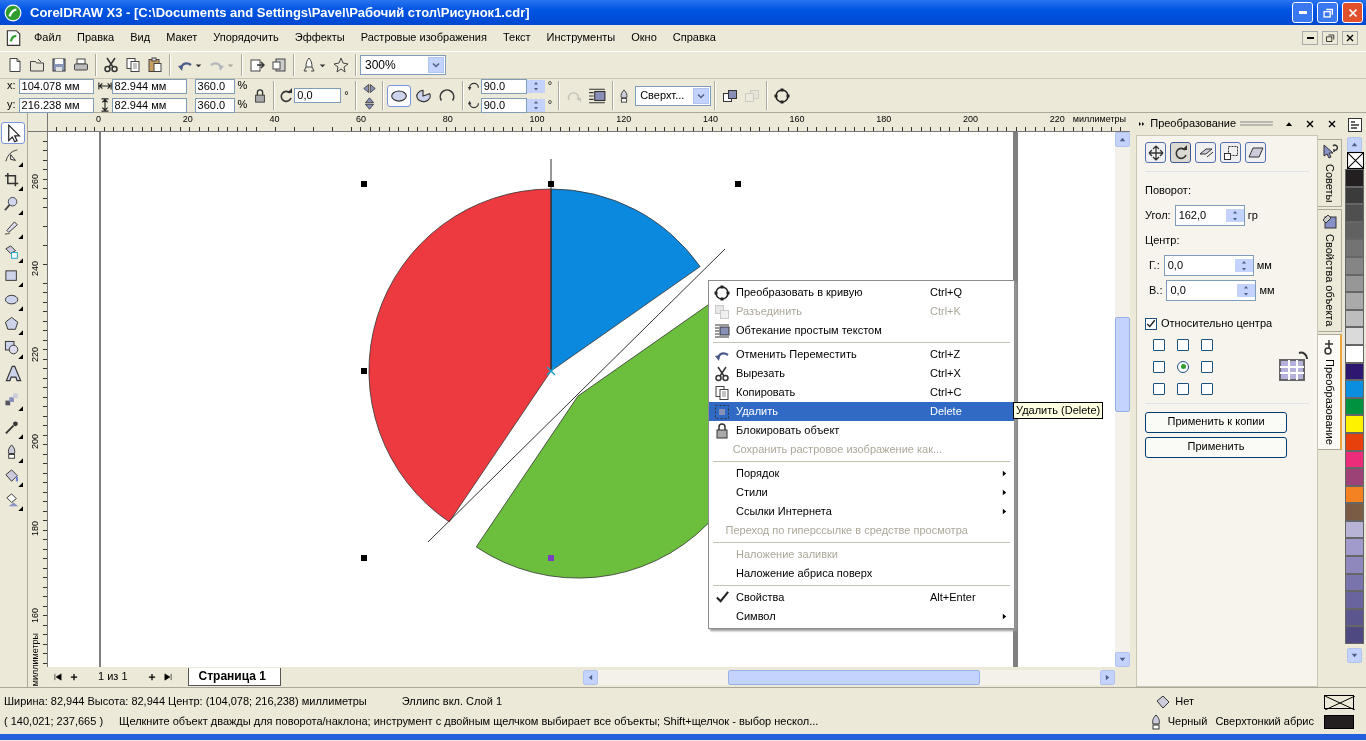  Describe the element at coordinates (516, 38) in the screenshot. I see `menu-item: Текст` at that location.